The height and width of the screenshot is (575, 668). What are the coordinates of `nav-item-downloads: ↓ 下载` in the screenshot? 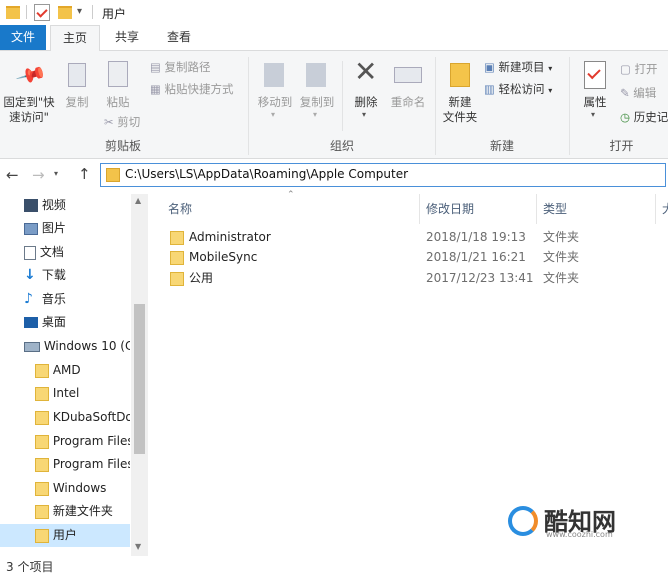 It's located at (65, 275).